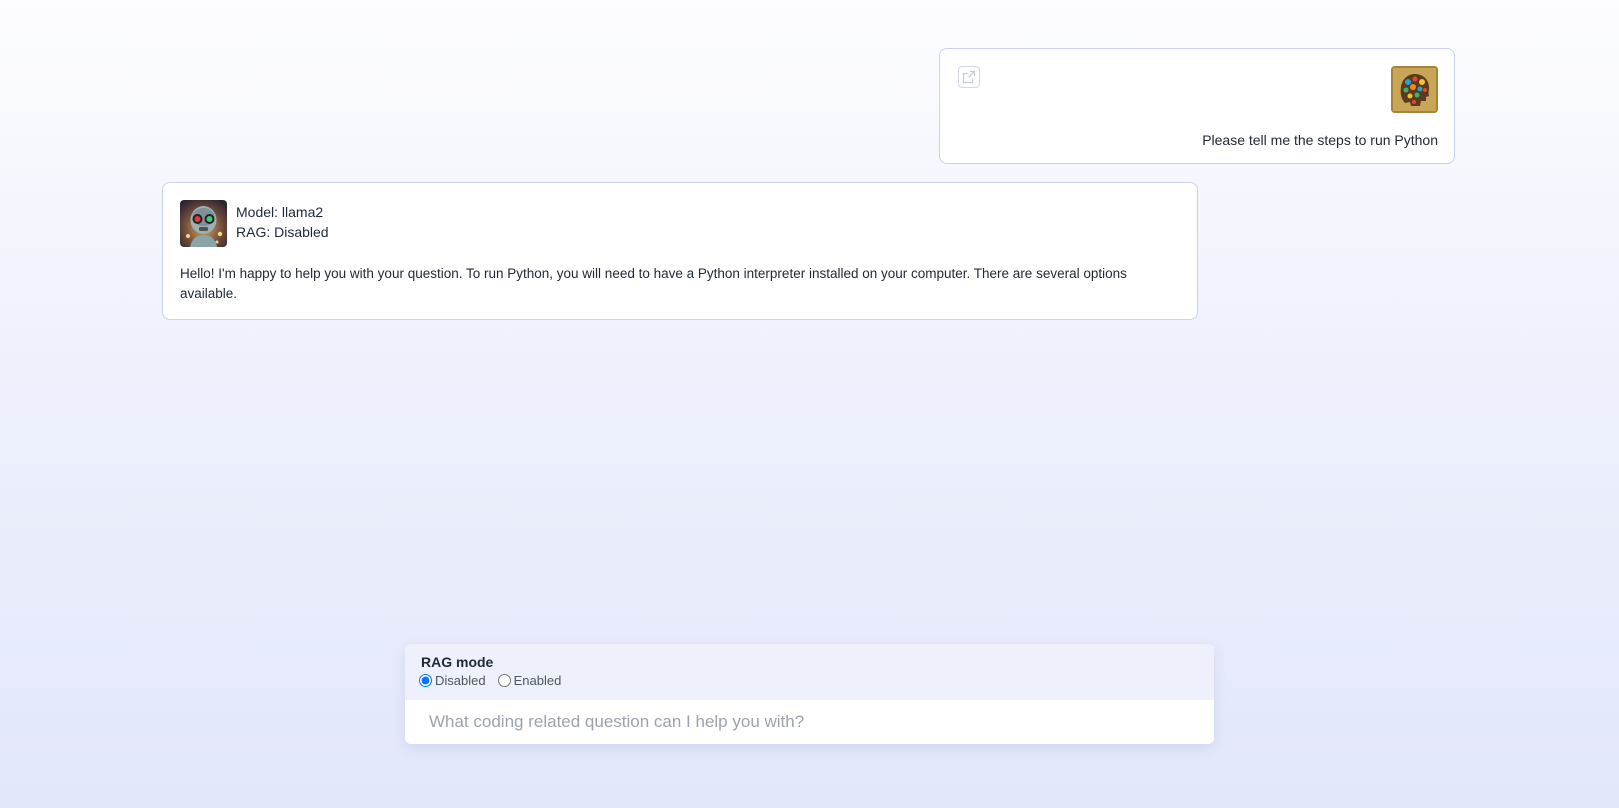 This screenshot has height=808, width=1619. Describe the element at coordinates (460, 680) in the screenshot. I see `rag-disabled-label: Disabled` at that location.